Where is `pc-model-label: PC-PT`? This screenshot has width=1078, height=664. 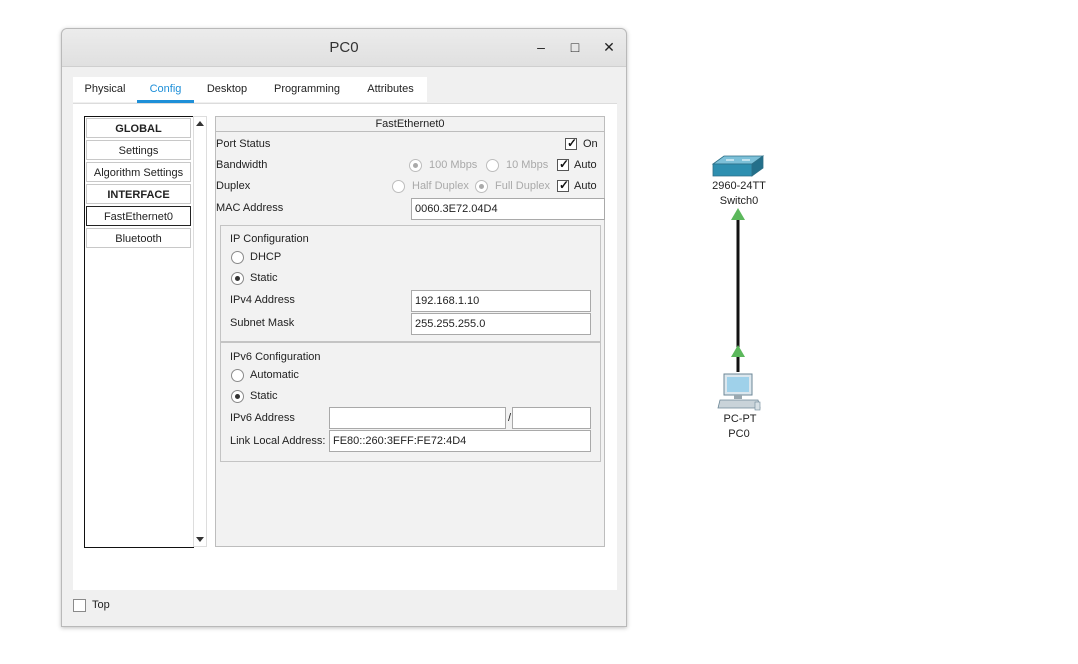
pc-model-label: PC-PT is located at coordinates (740, 419).